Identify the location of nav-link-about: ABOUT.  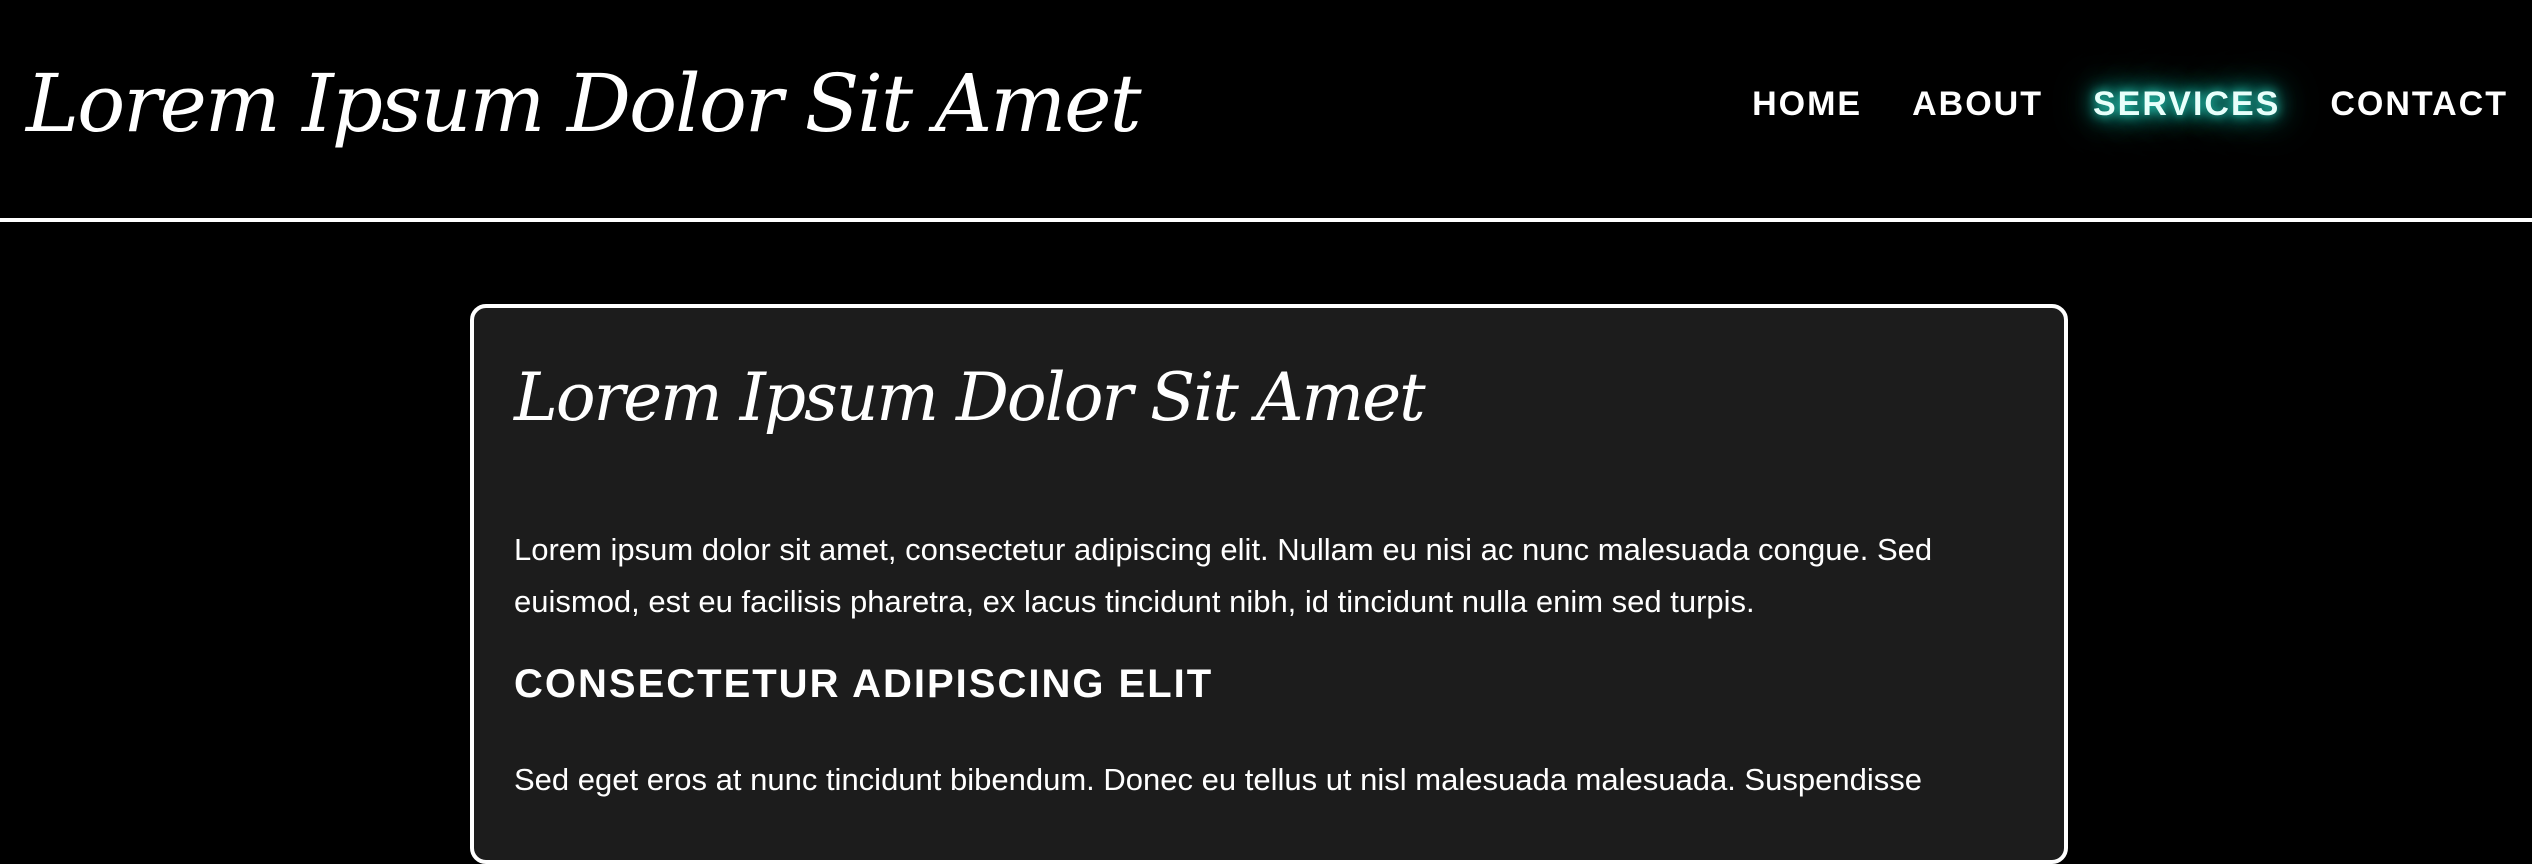
(1977, 104).